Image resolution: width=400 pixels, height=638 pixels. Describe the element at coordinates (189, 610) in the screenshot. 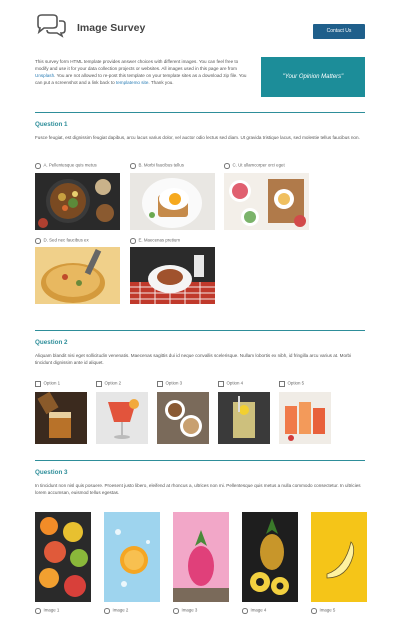

I see `q3-option-3-label: Image 3` at that location.